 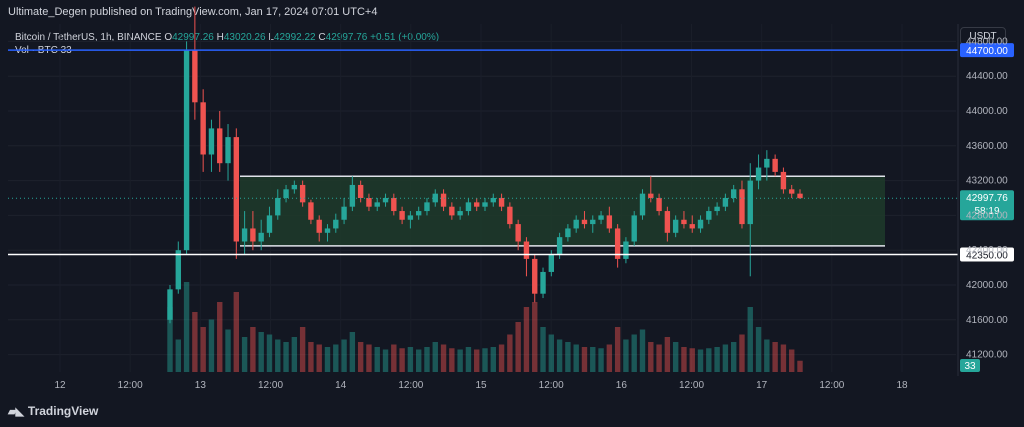 I want to click on x-tick-label: 16, so click(x=622, y=385).